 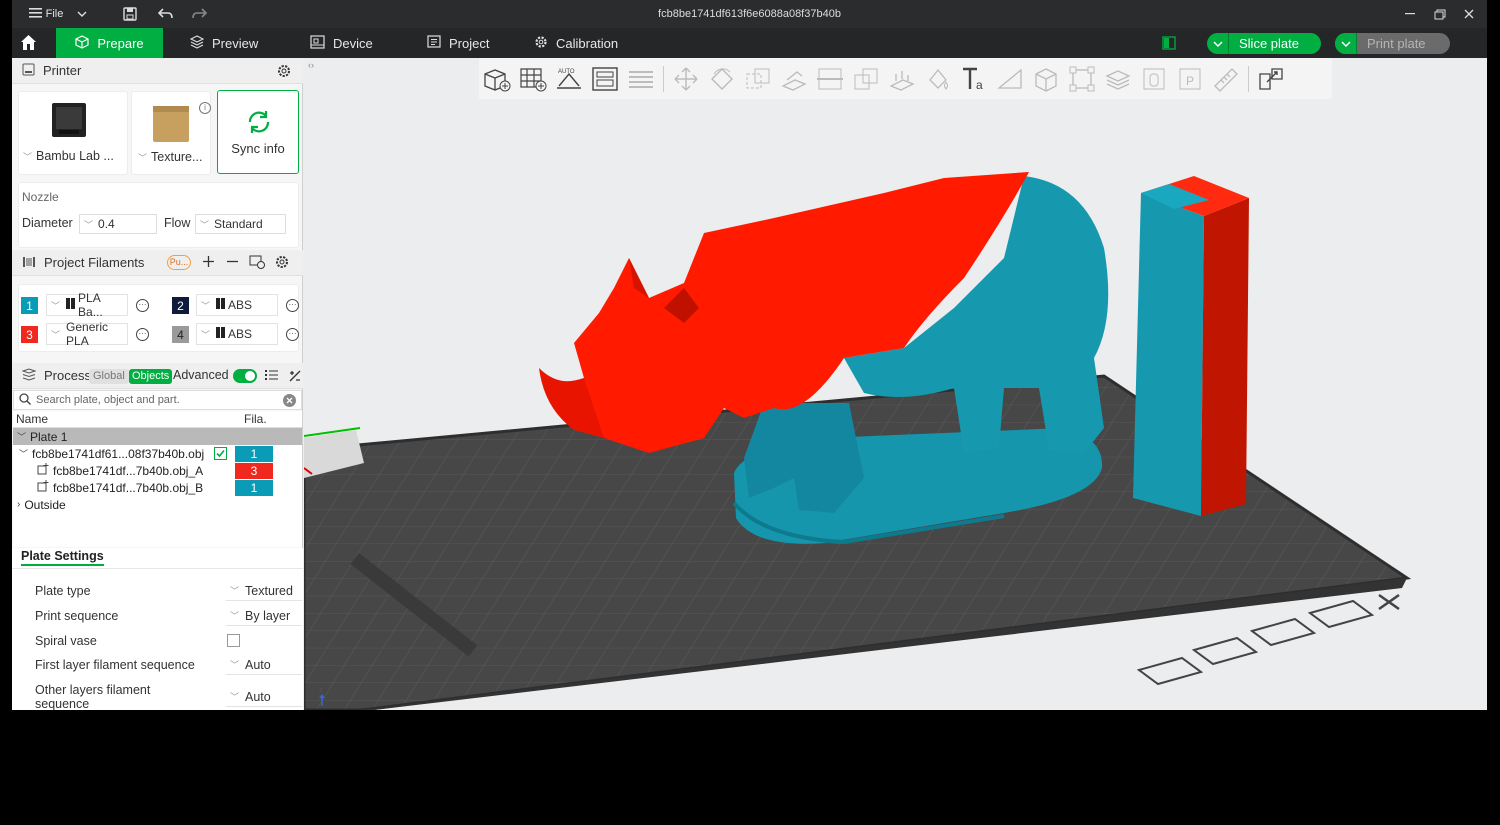 I want to click on rotate-icon, so click(x=722, y=79).